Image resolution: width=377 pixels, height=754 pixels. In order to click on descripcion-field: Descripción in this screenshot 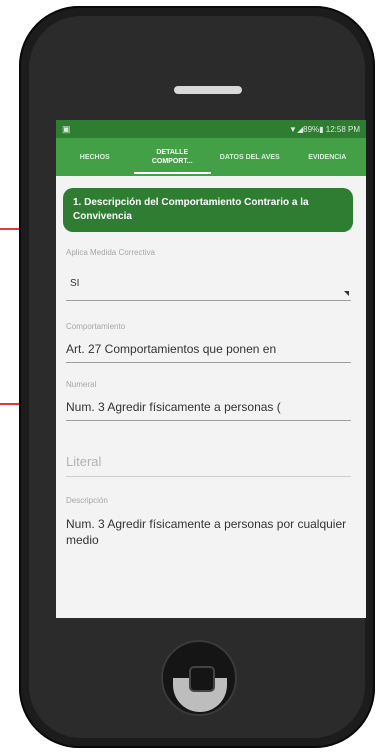, I will do `click(208, 500)`.